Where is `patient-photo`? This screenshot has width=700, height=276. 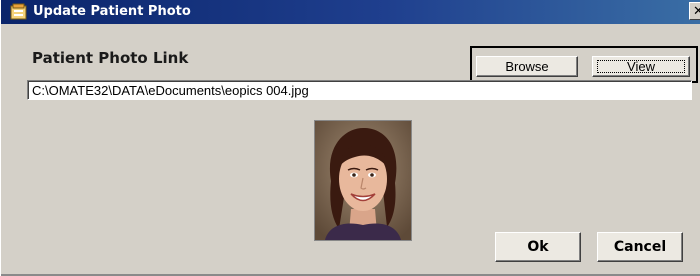 patient-photo is located at coordinates (363, 180).